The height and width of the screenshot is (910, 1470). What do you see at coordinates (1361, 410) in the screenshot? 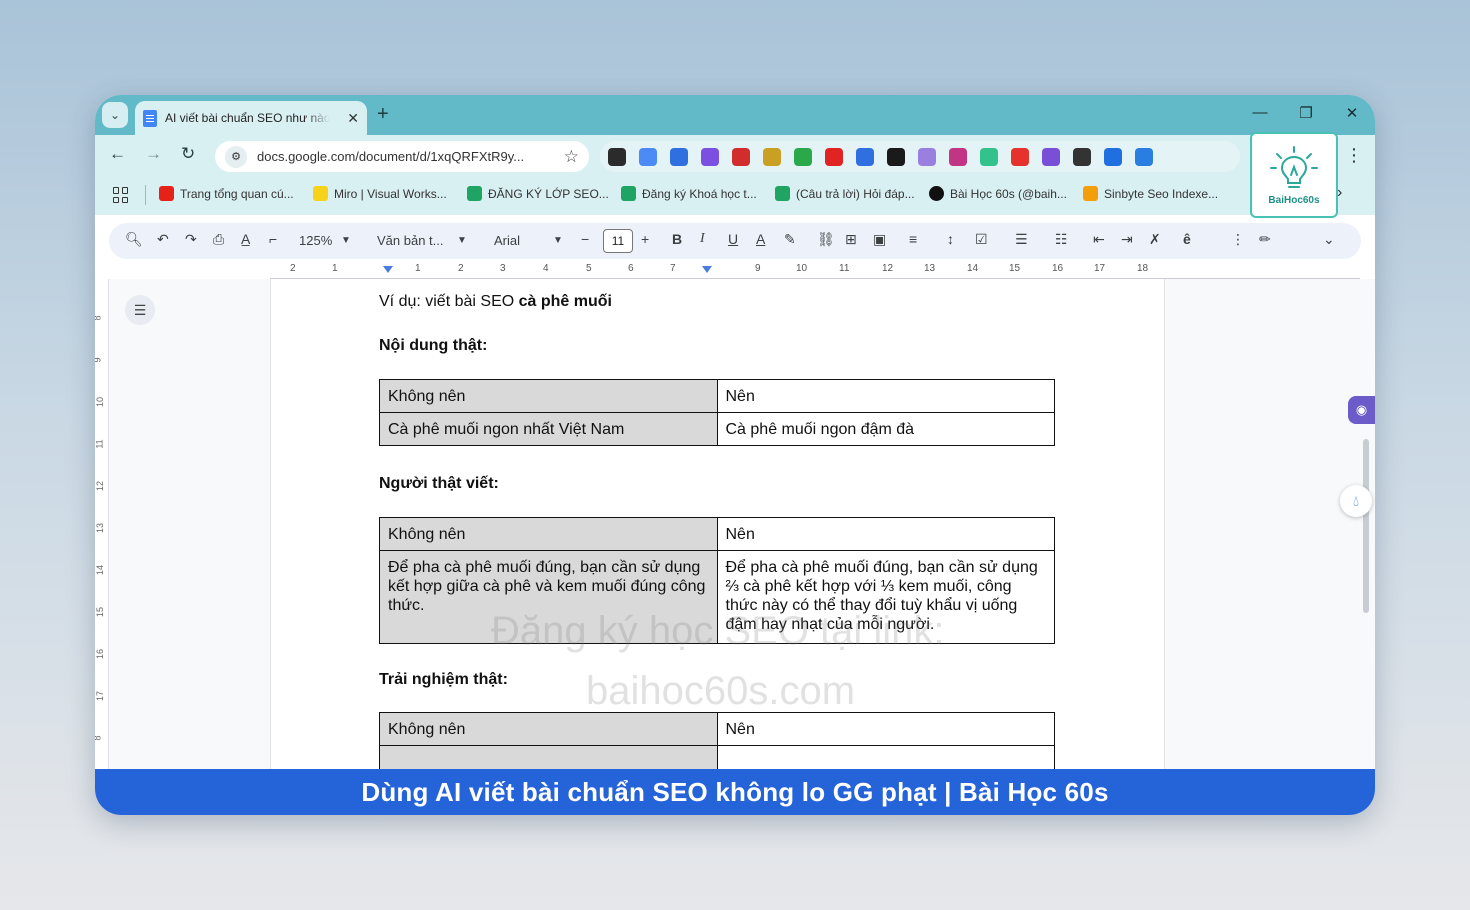
I see `ai-assistant-icon: ◉` at bounding box center [1361, 410].